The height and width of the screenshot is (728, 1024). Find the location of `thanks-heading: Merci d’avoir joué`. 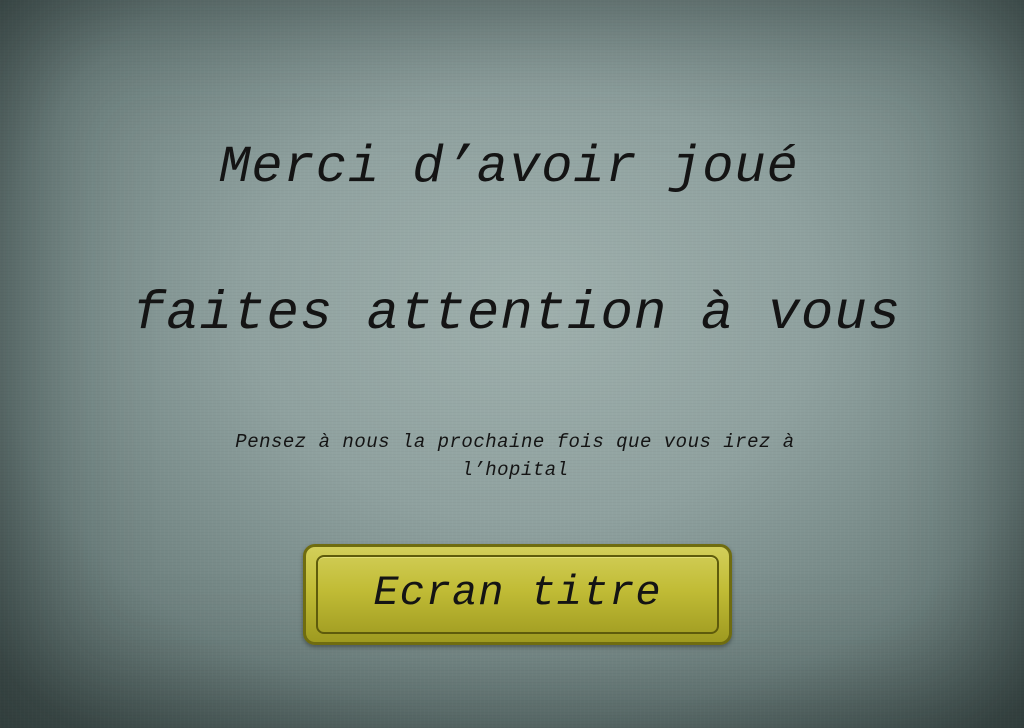

thanks-heading: Merci d’avoir joué is located at coordinates (509, 167).